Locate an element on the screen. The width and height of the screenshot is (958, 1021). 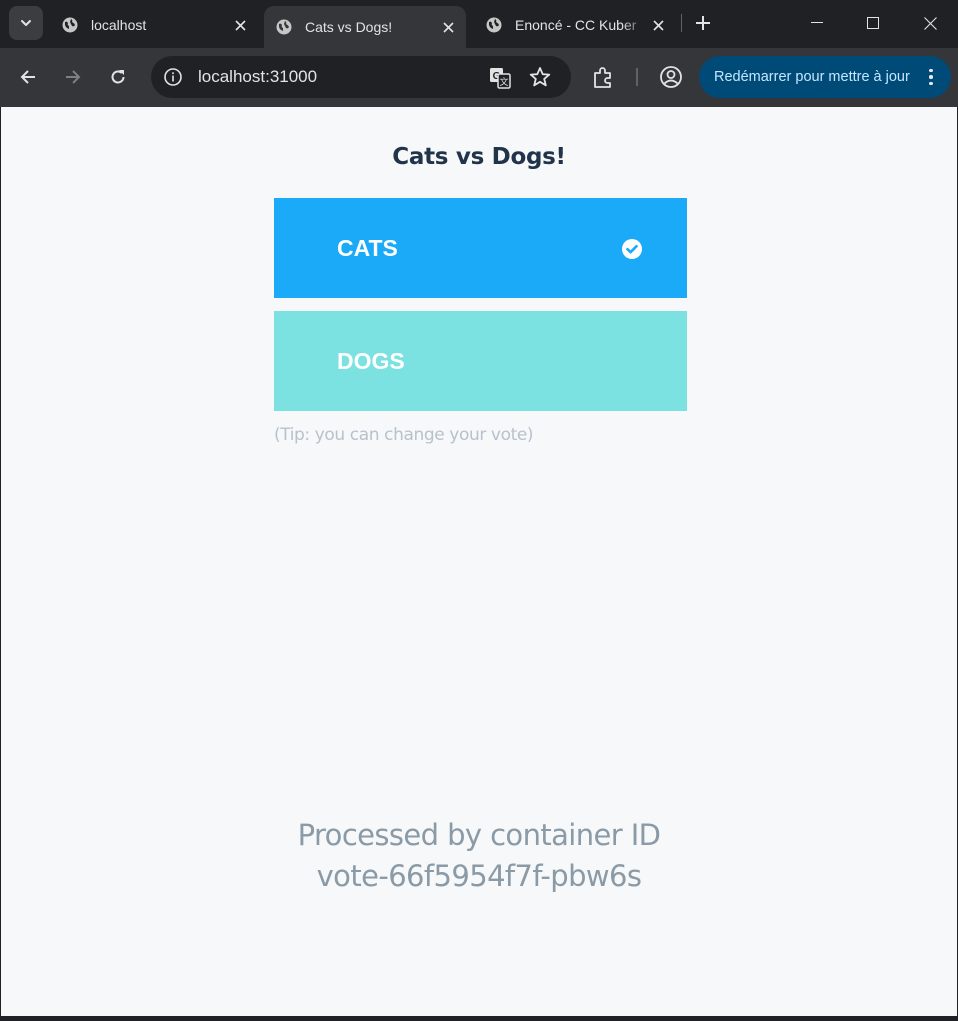
info-icon is located at coordinates (173, 77).